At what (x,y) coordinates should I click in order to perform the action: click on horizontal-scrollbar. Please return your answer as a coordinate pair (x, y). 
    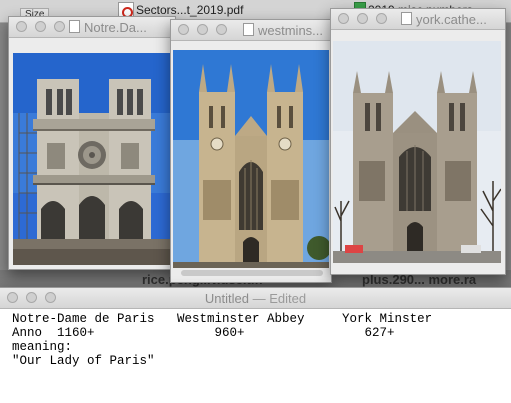
    Looking at the image, I should click on (252, 273).